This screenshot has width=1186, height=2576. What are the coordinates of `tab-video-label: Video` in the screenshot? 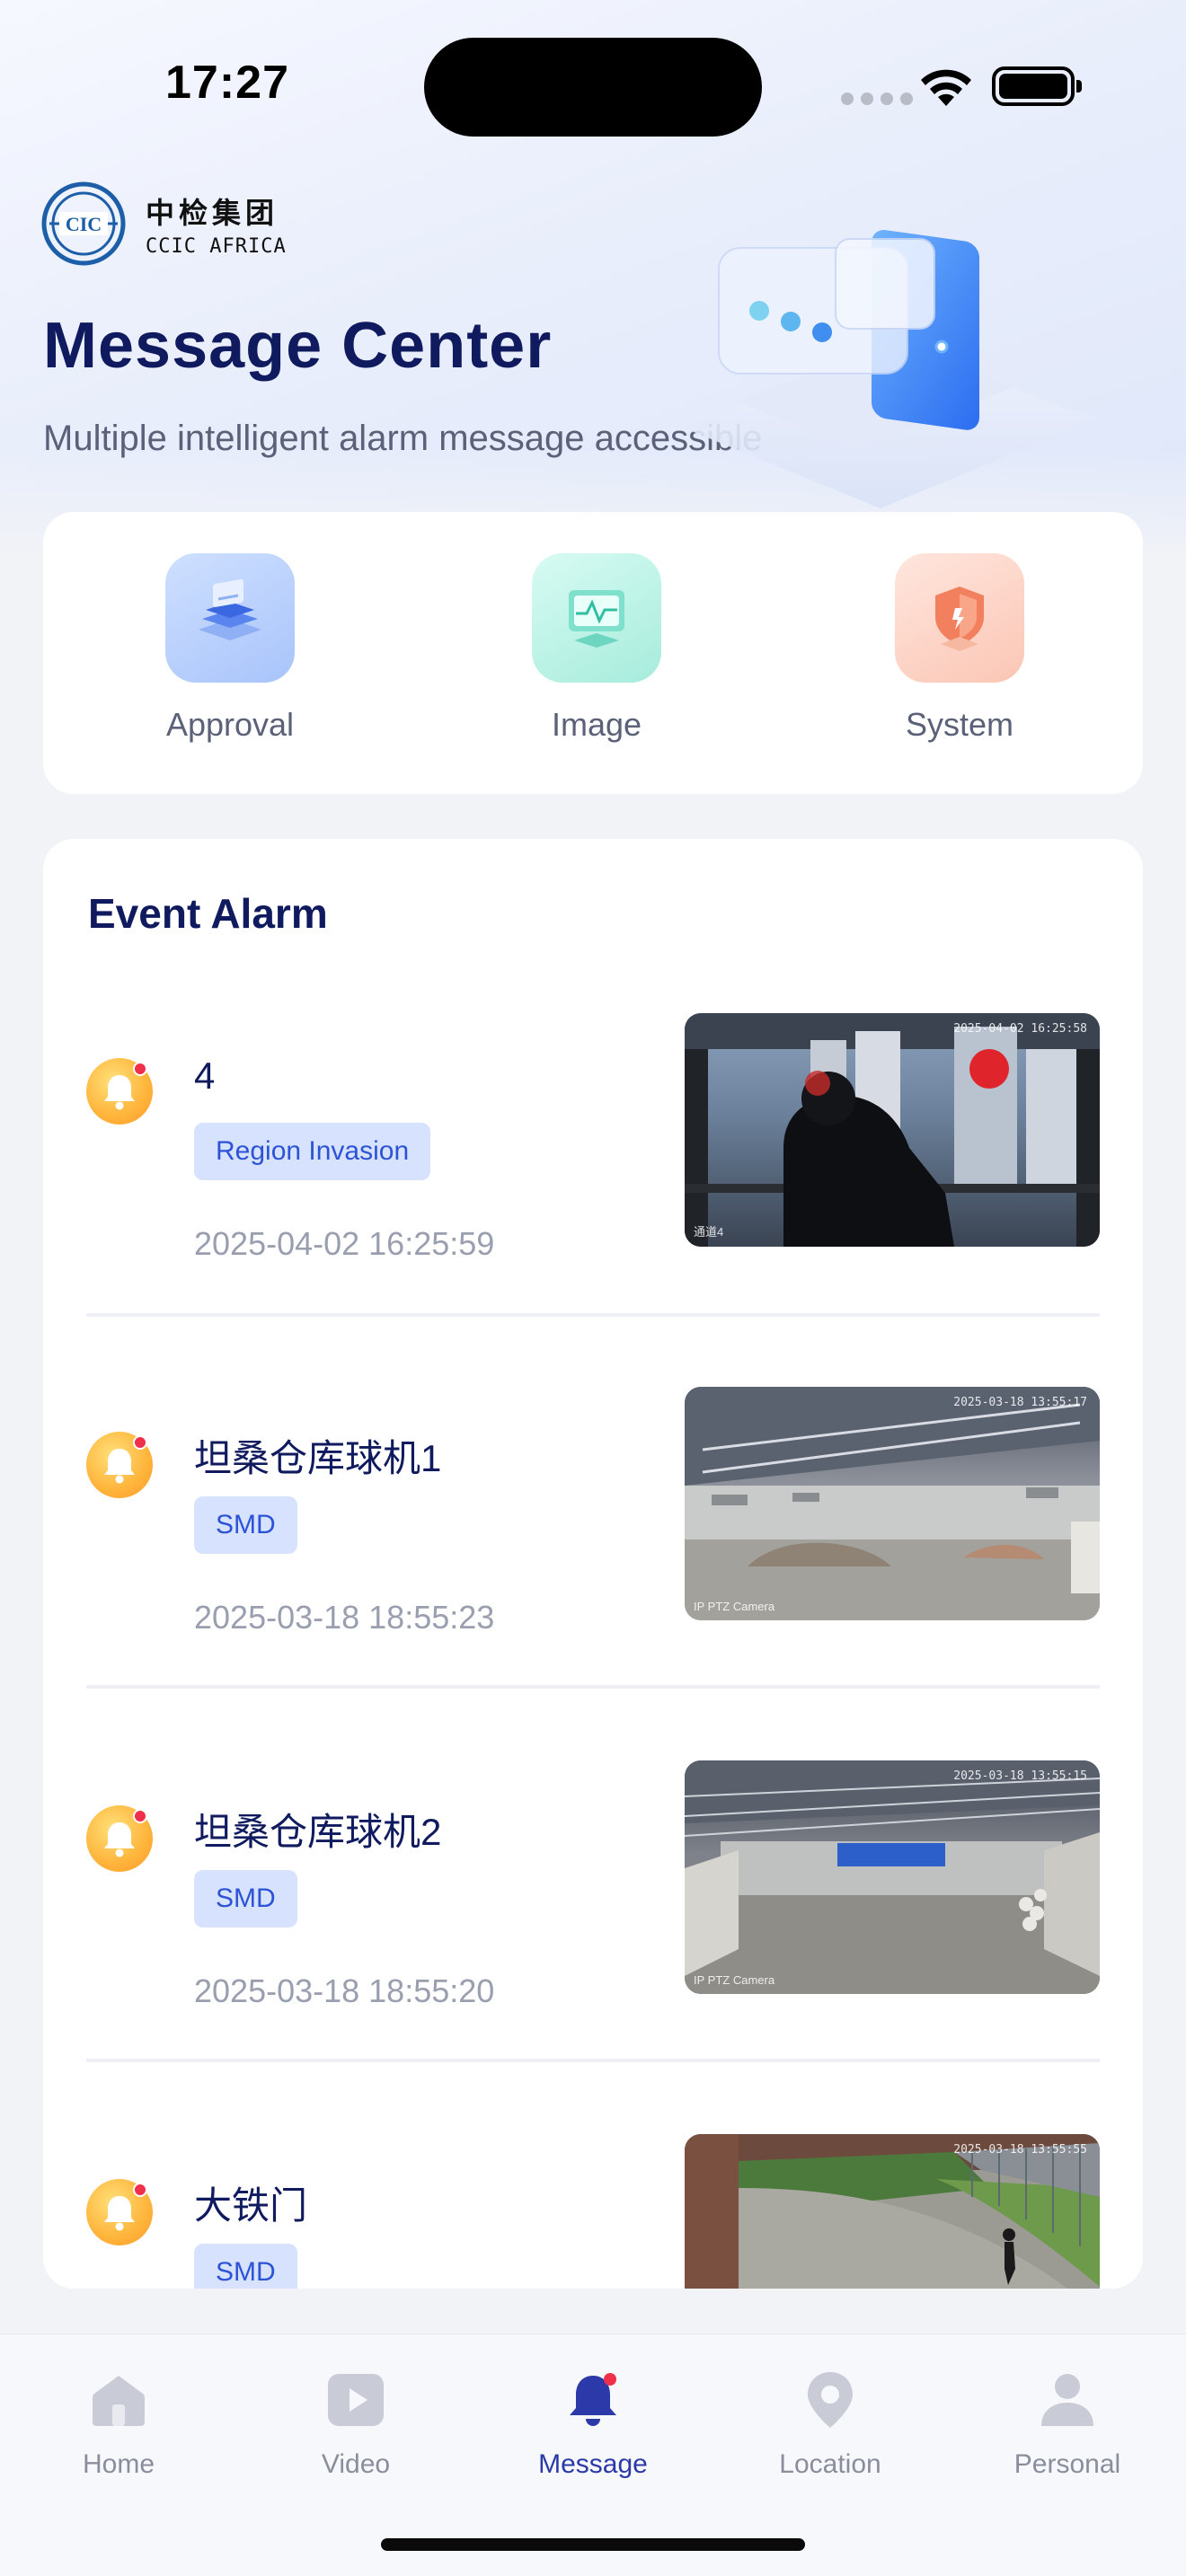 It's located at (356, 2464).